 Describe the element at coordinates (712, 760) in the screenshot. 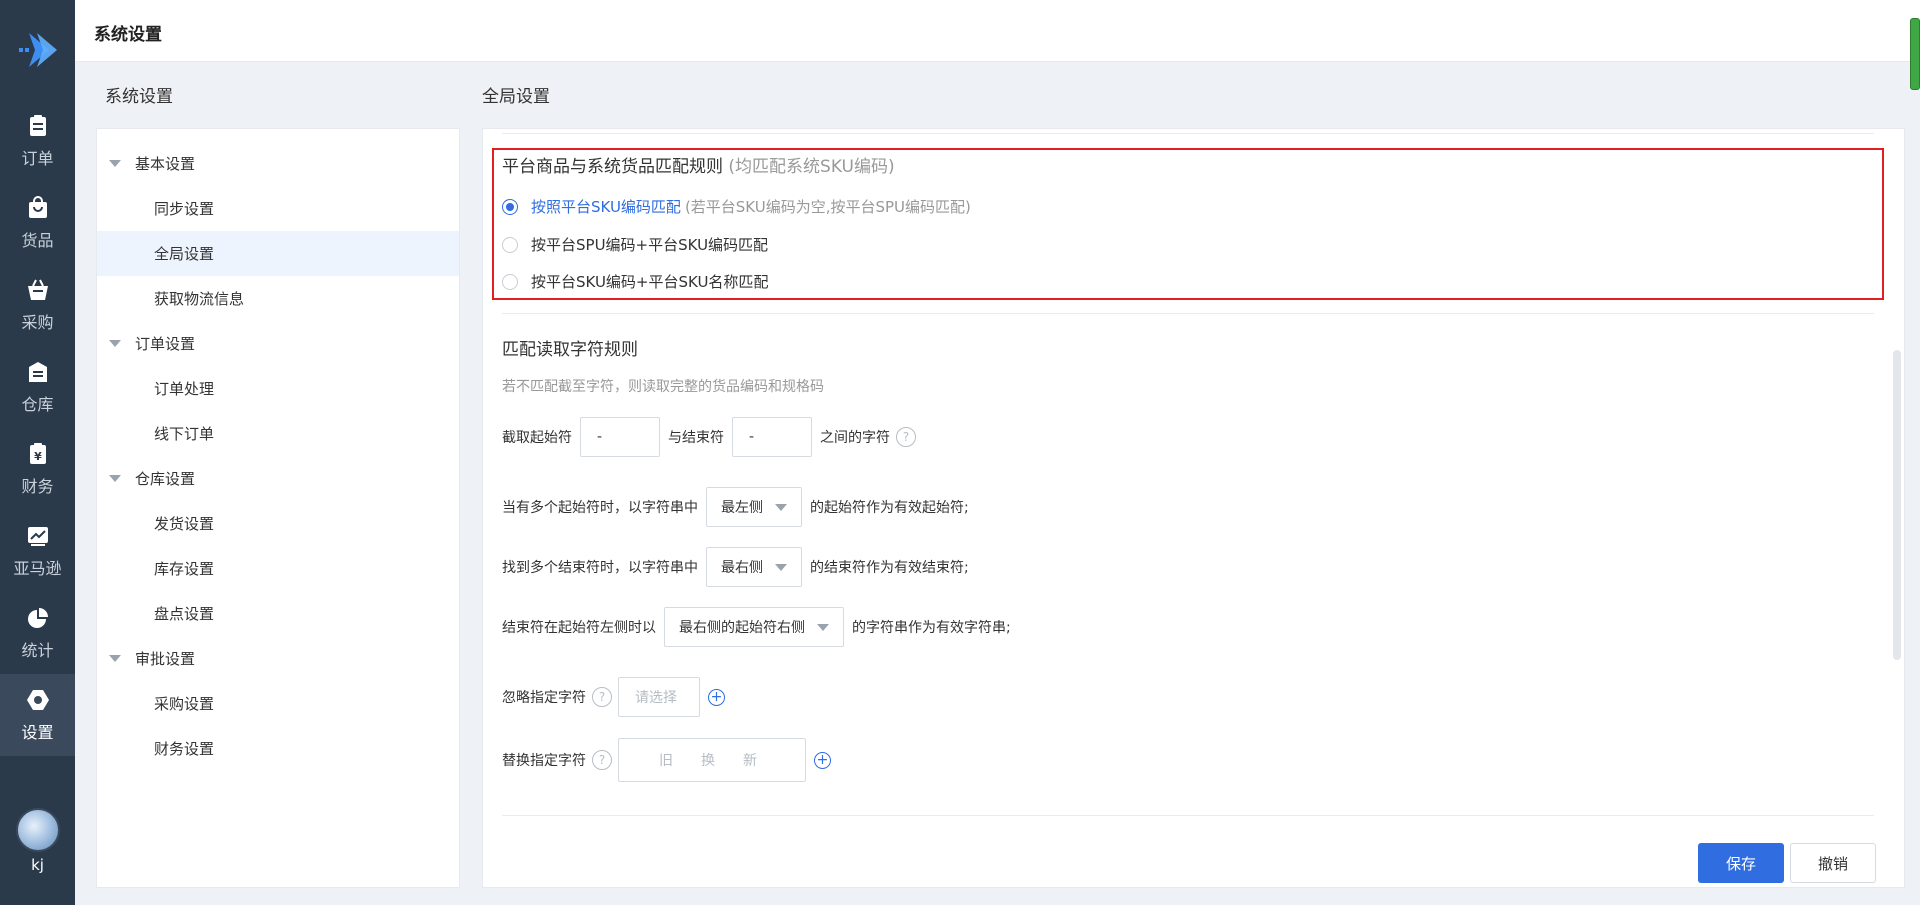

I see `replace-char-input: 旧 换 新` at that location.